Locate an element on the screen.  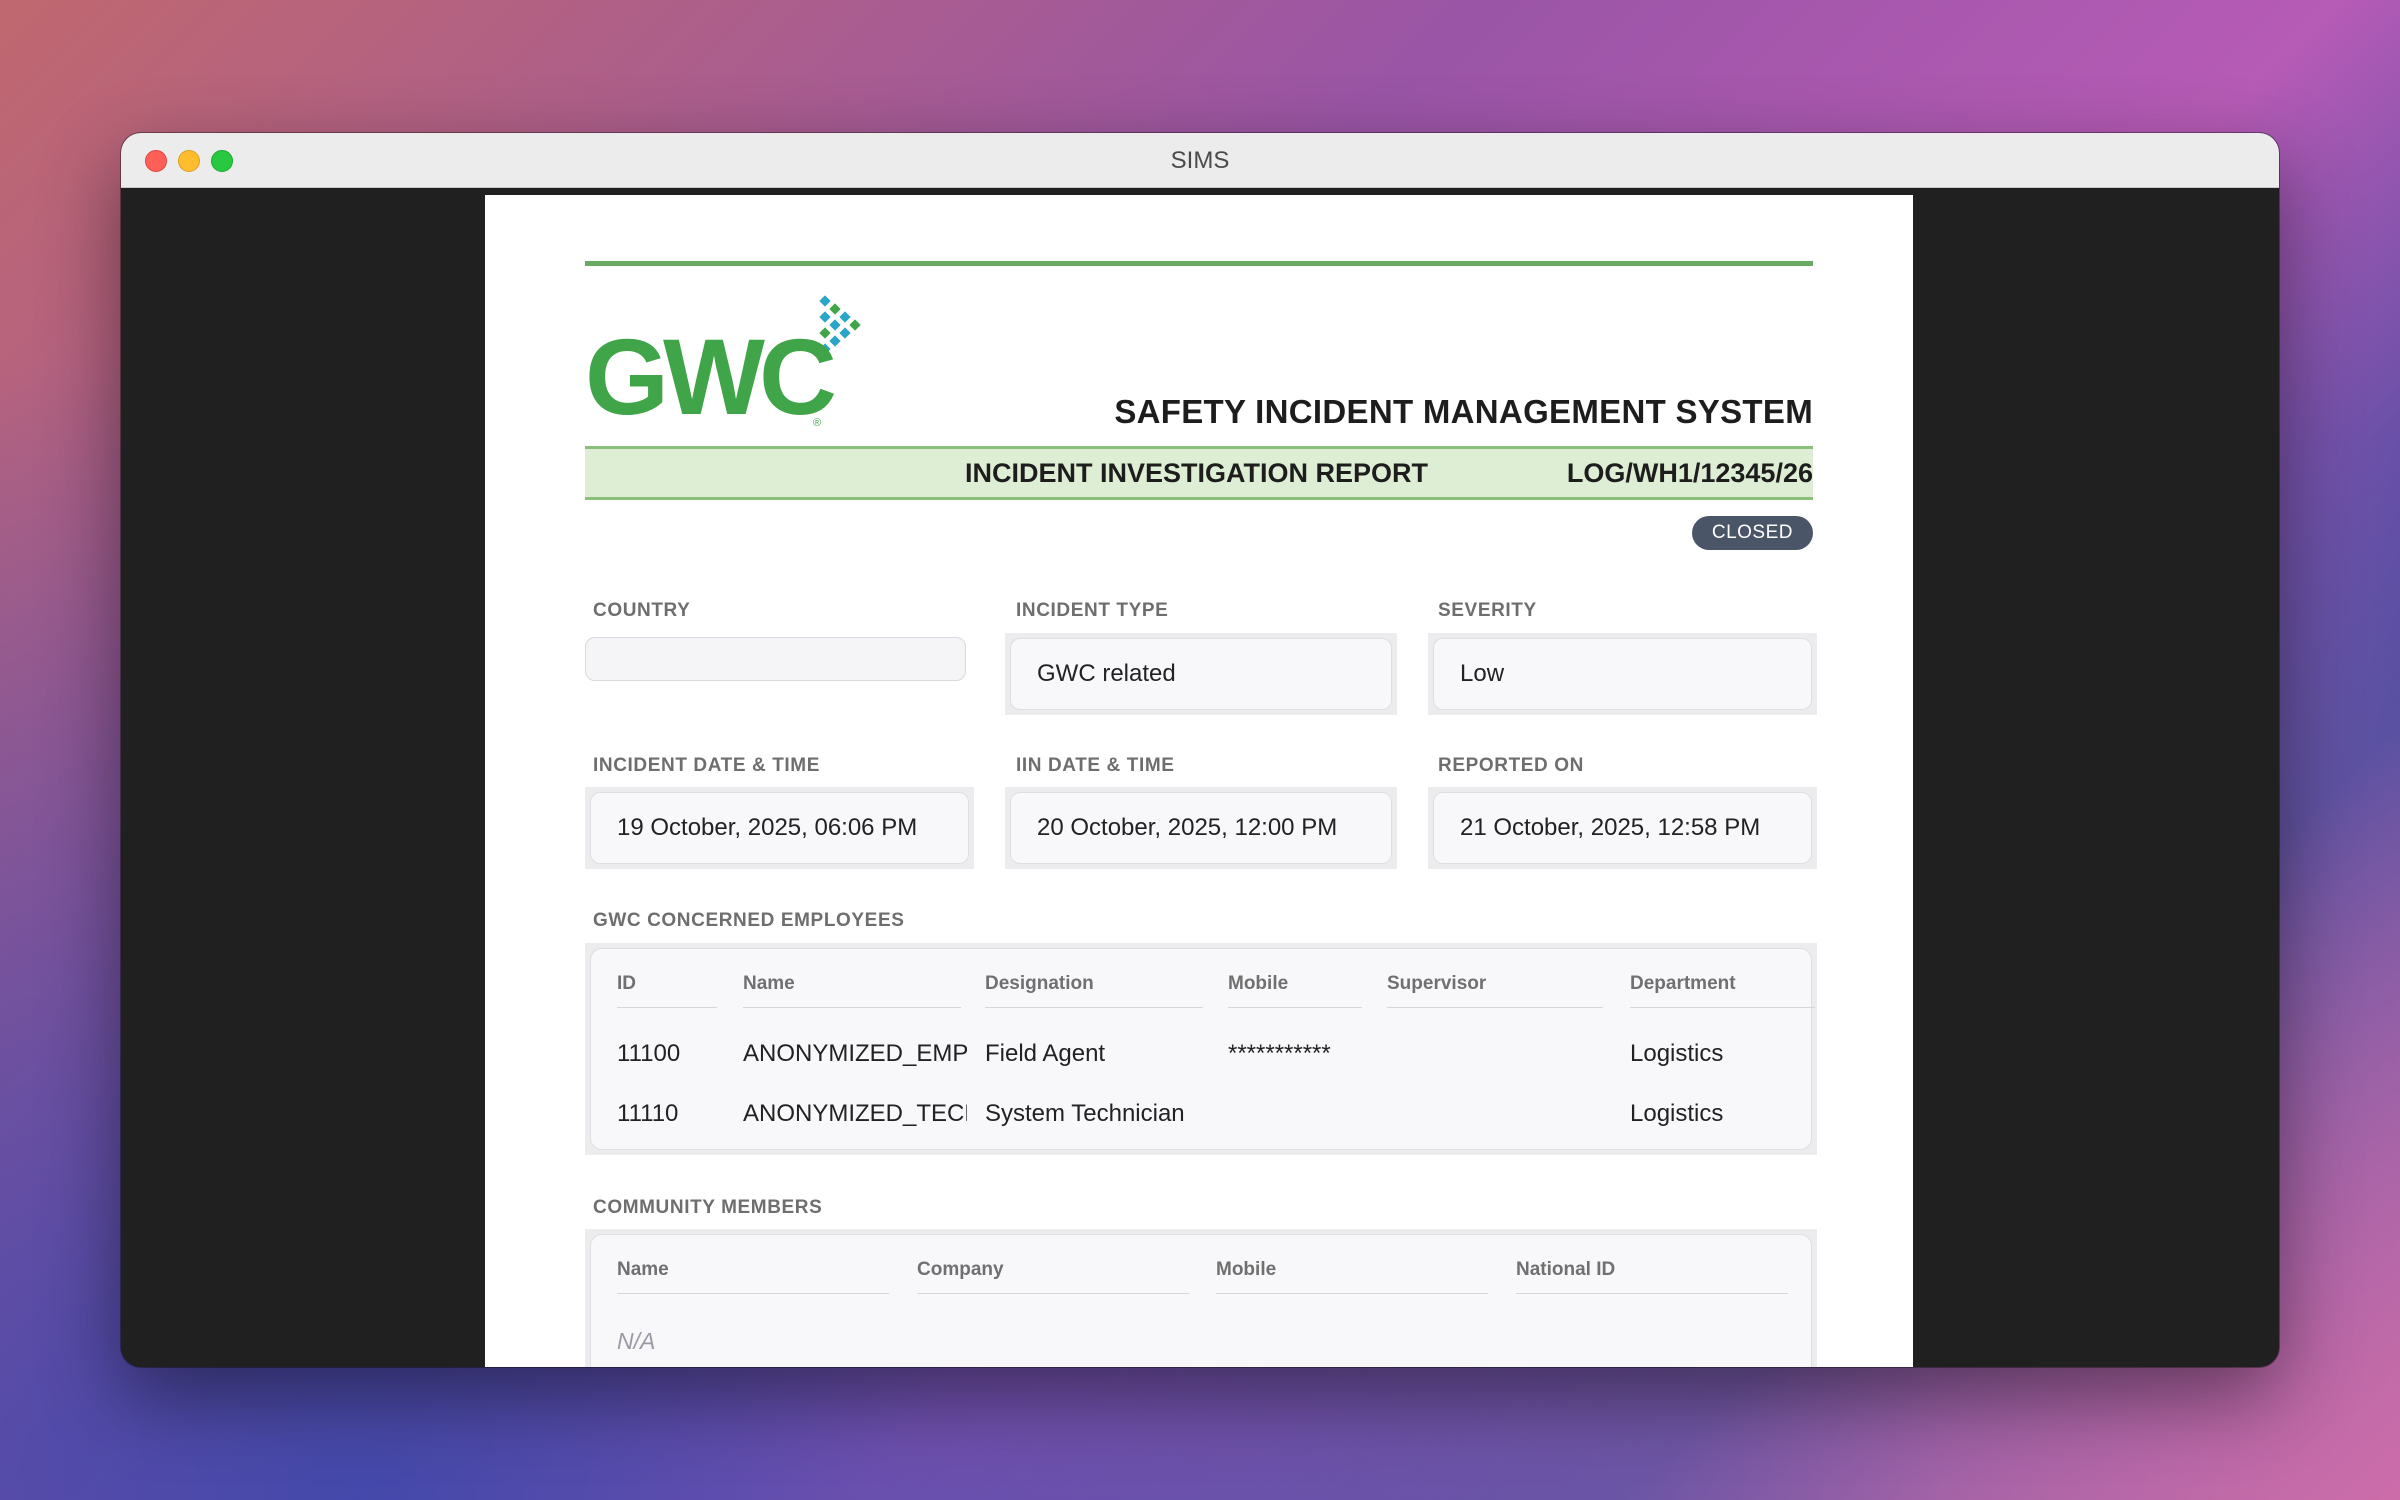
system-title: SAFETY INCIDENT MANAGEMENT SYSTEM is located at coordinates (1463, 411).